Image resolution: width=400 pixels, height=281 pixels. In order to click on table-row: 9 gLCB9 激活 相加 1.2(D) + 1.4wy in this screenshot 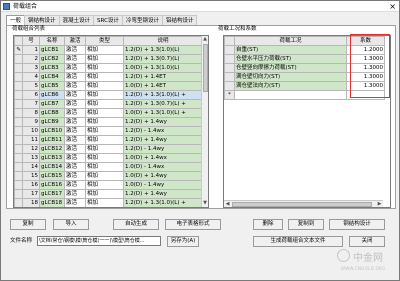, I will do `click(108, 122)`.